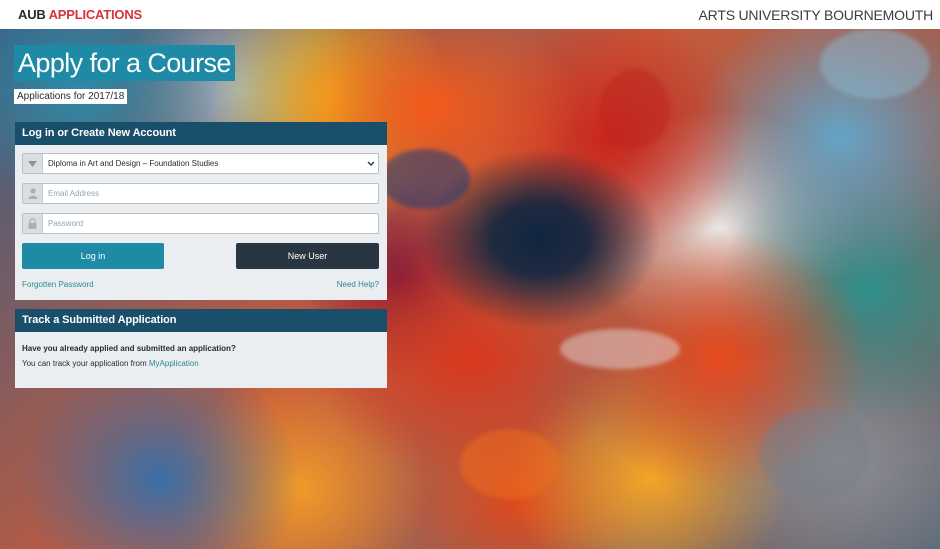 The height and width of the screenshot is (549, 940). What do you see at coordinates (124, 63) in the screenshot?
I see `page-title: Apply for a Course` at bounding box center [124, 63].